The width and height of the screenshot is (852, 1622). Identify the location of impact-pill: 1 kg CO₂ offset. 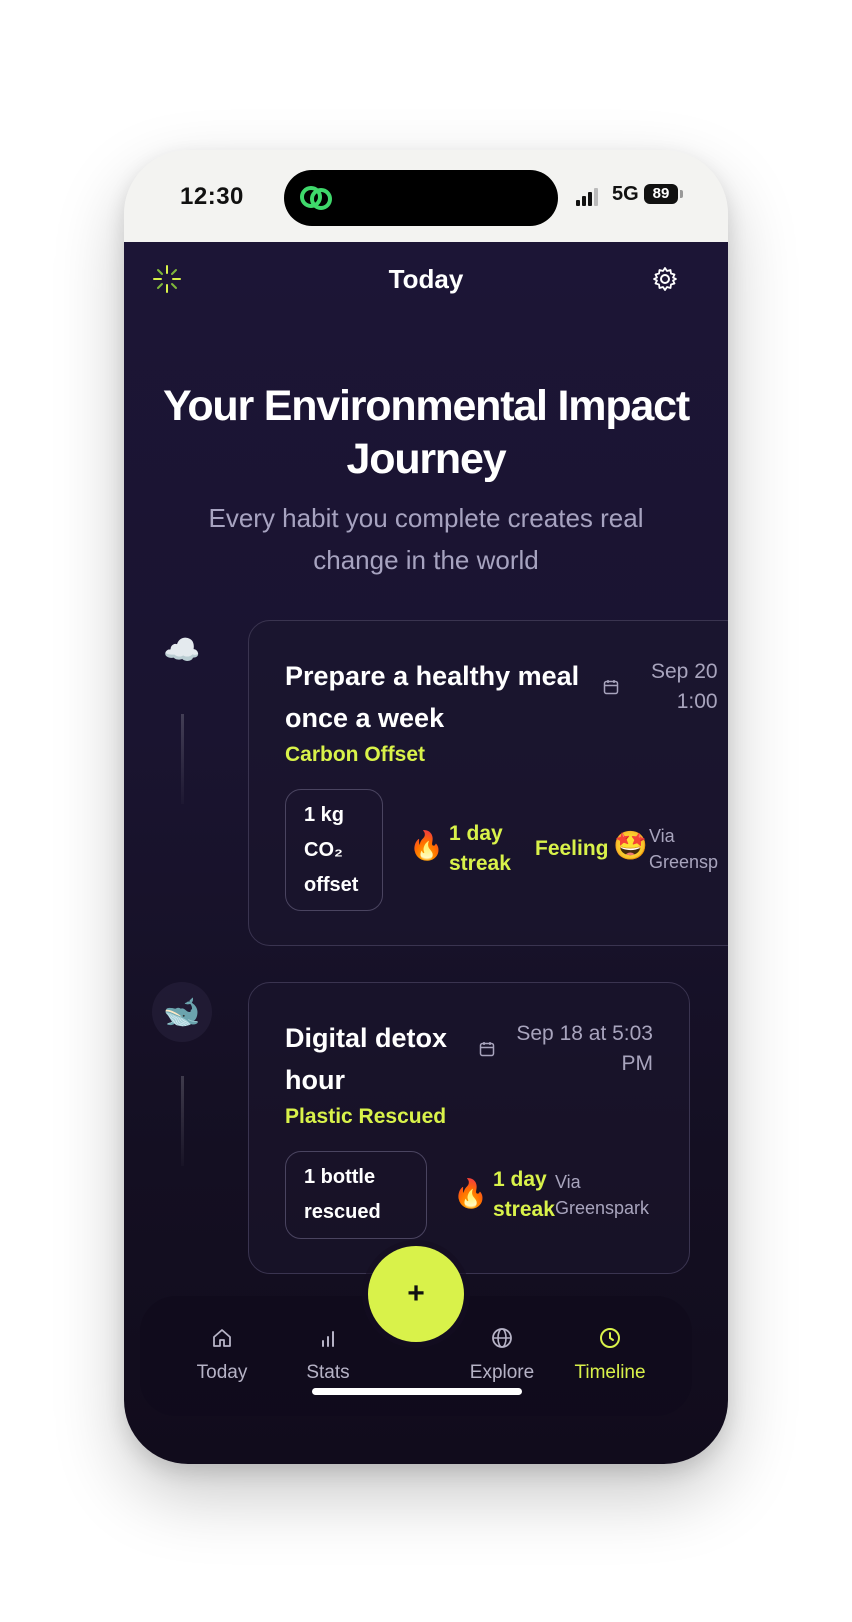
(334, 850).